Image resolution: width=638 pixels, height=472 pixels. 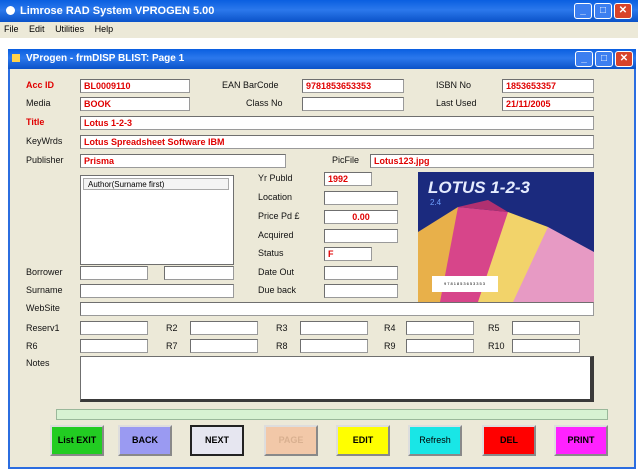 I want to click on menu-help: Help, so click(x=104, y=29).